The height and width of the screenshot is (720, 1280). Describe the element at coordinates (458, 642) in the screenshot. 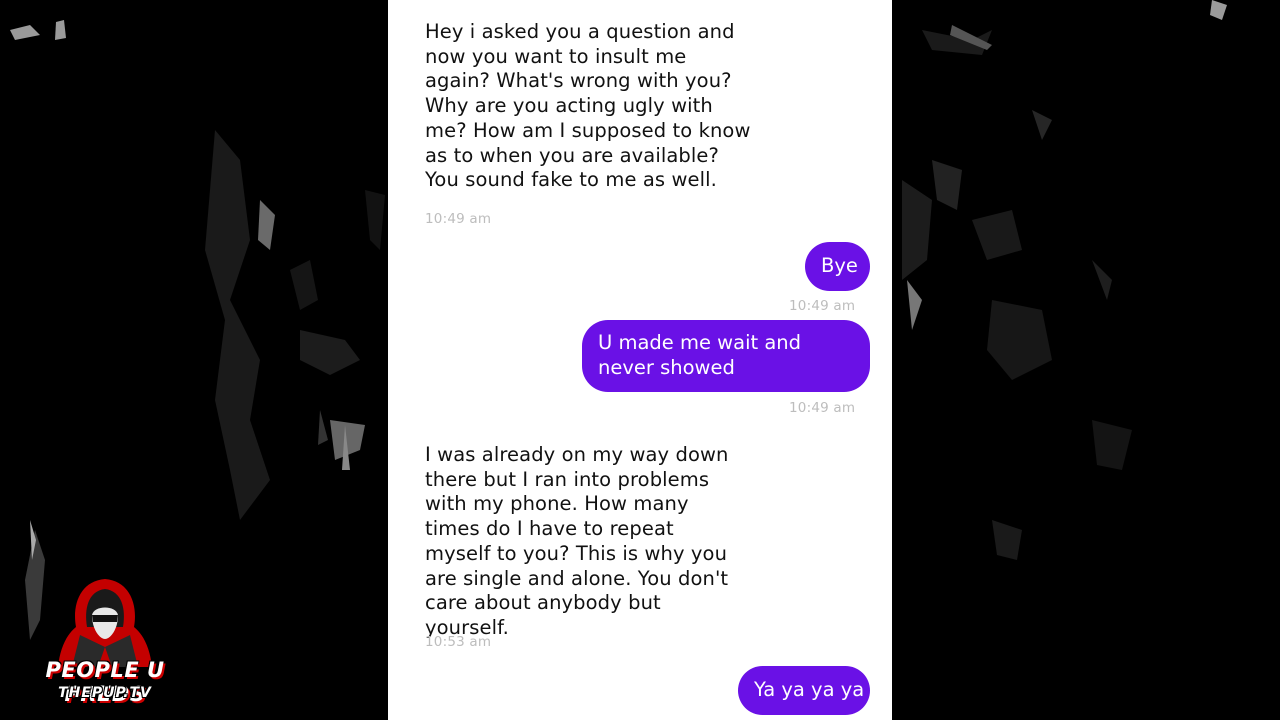

I see `message-timestamp: 10:53 am` at that location.